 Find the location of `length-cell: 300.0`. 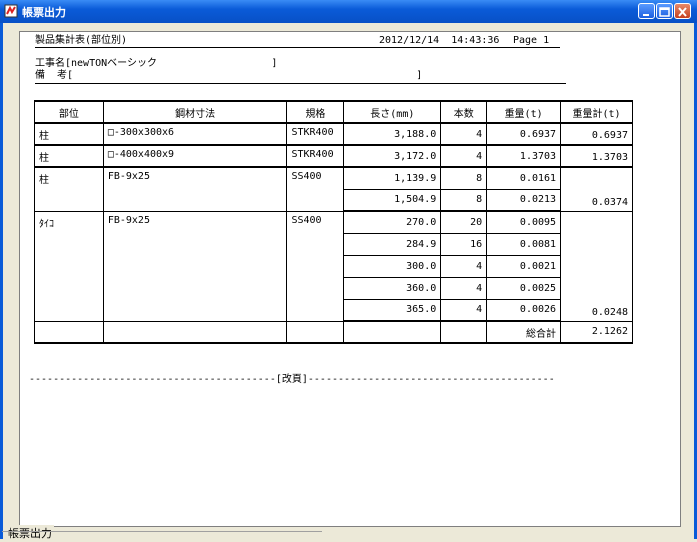

length-cell: 300.0 is located at coordinates (392, 266).